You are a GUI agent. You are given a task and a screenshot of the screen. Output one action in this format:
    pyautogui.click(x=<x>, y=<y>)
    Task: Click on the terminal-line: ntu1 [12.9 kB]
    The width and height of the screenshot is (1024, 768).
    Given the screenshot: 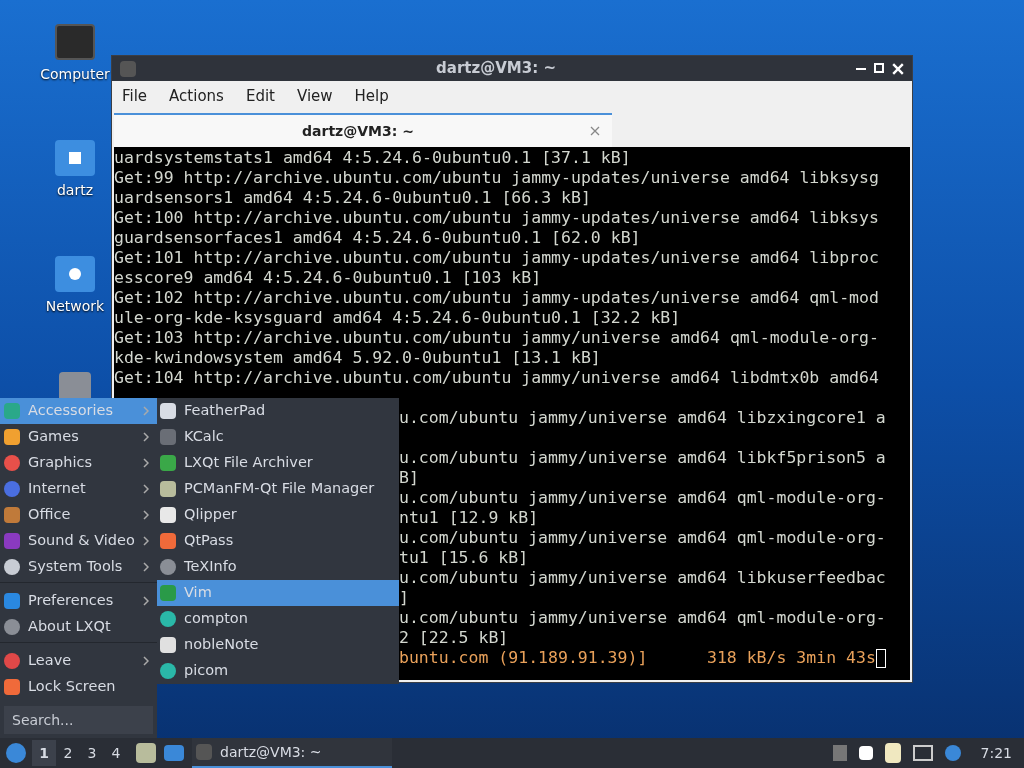 What is the action you would take?
    pyautogui.click(x=469, y=517)
    